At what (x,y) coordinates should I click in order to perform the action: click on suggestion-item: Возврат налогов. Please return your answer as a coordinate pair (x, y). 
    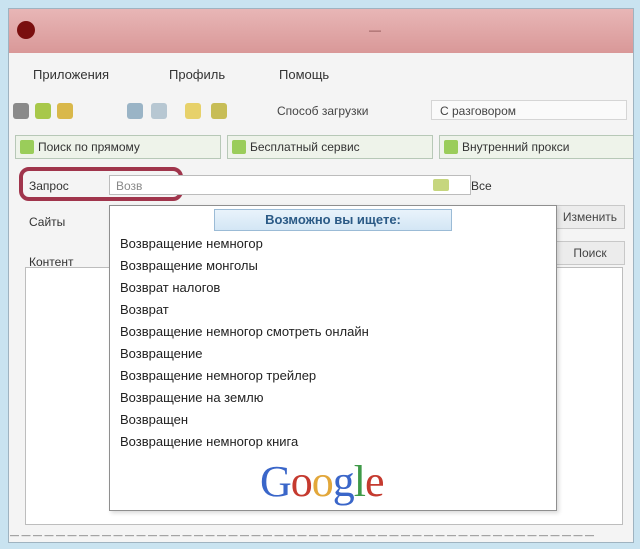
    Looking at the image, I should click on (170, 287).